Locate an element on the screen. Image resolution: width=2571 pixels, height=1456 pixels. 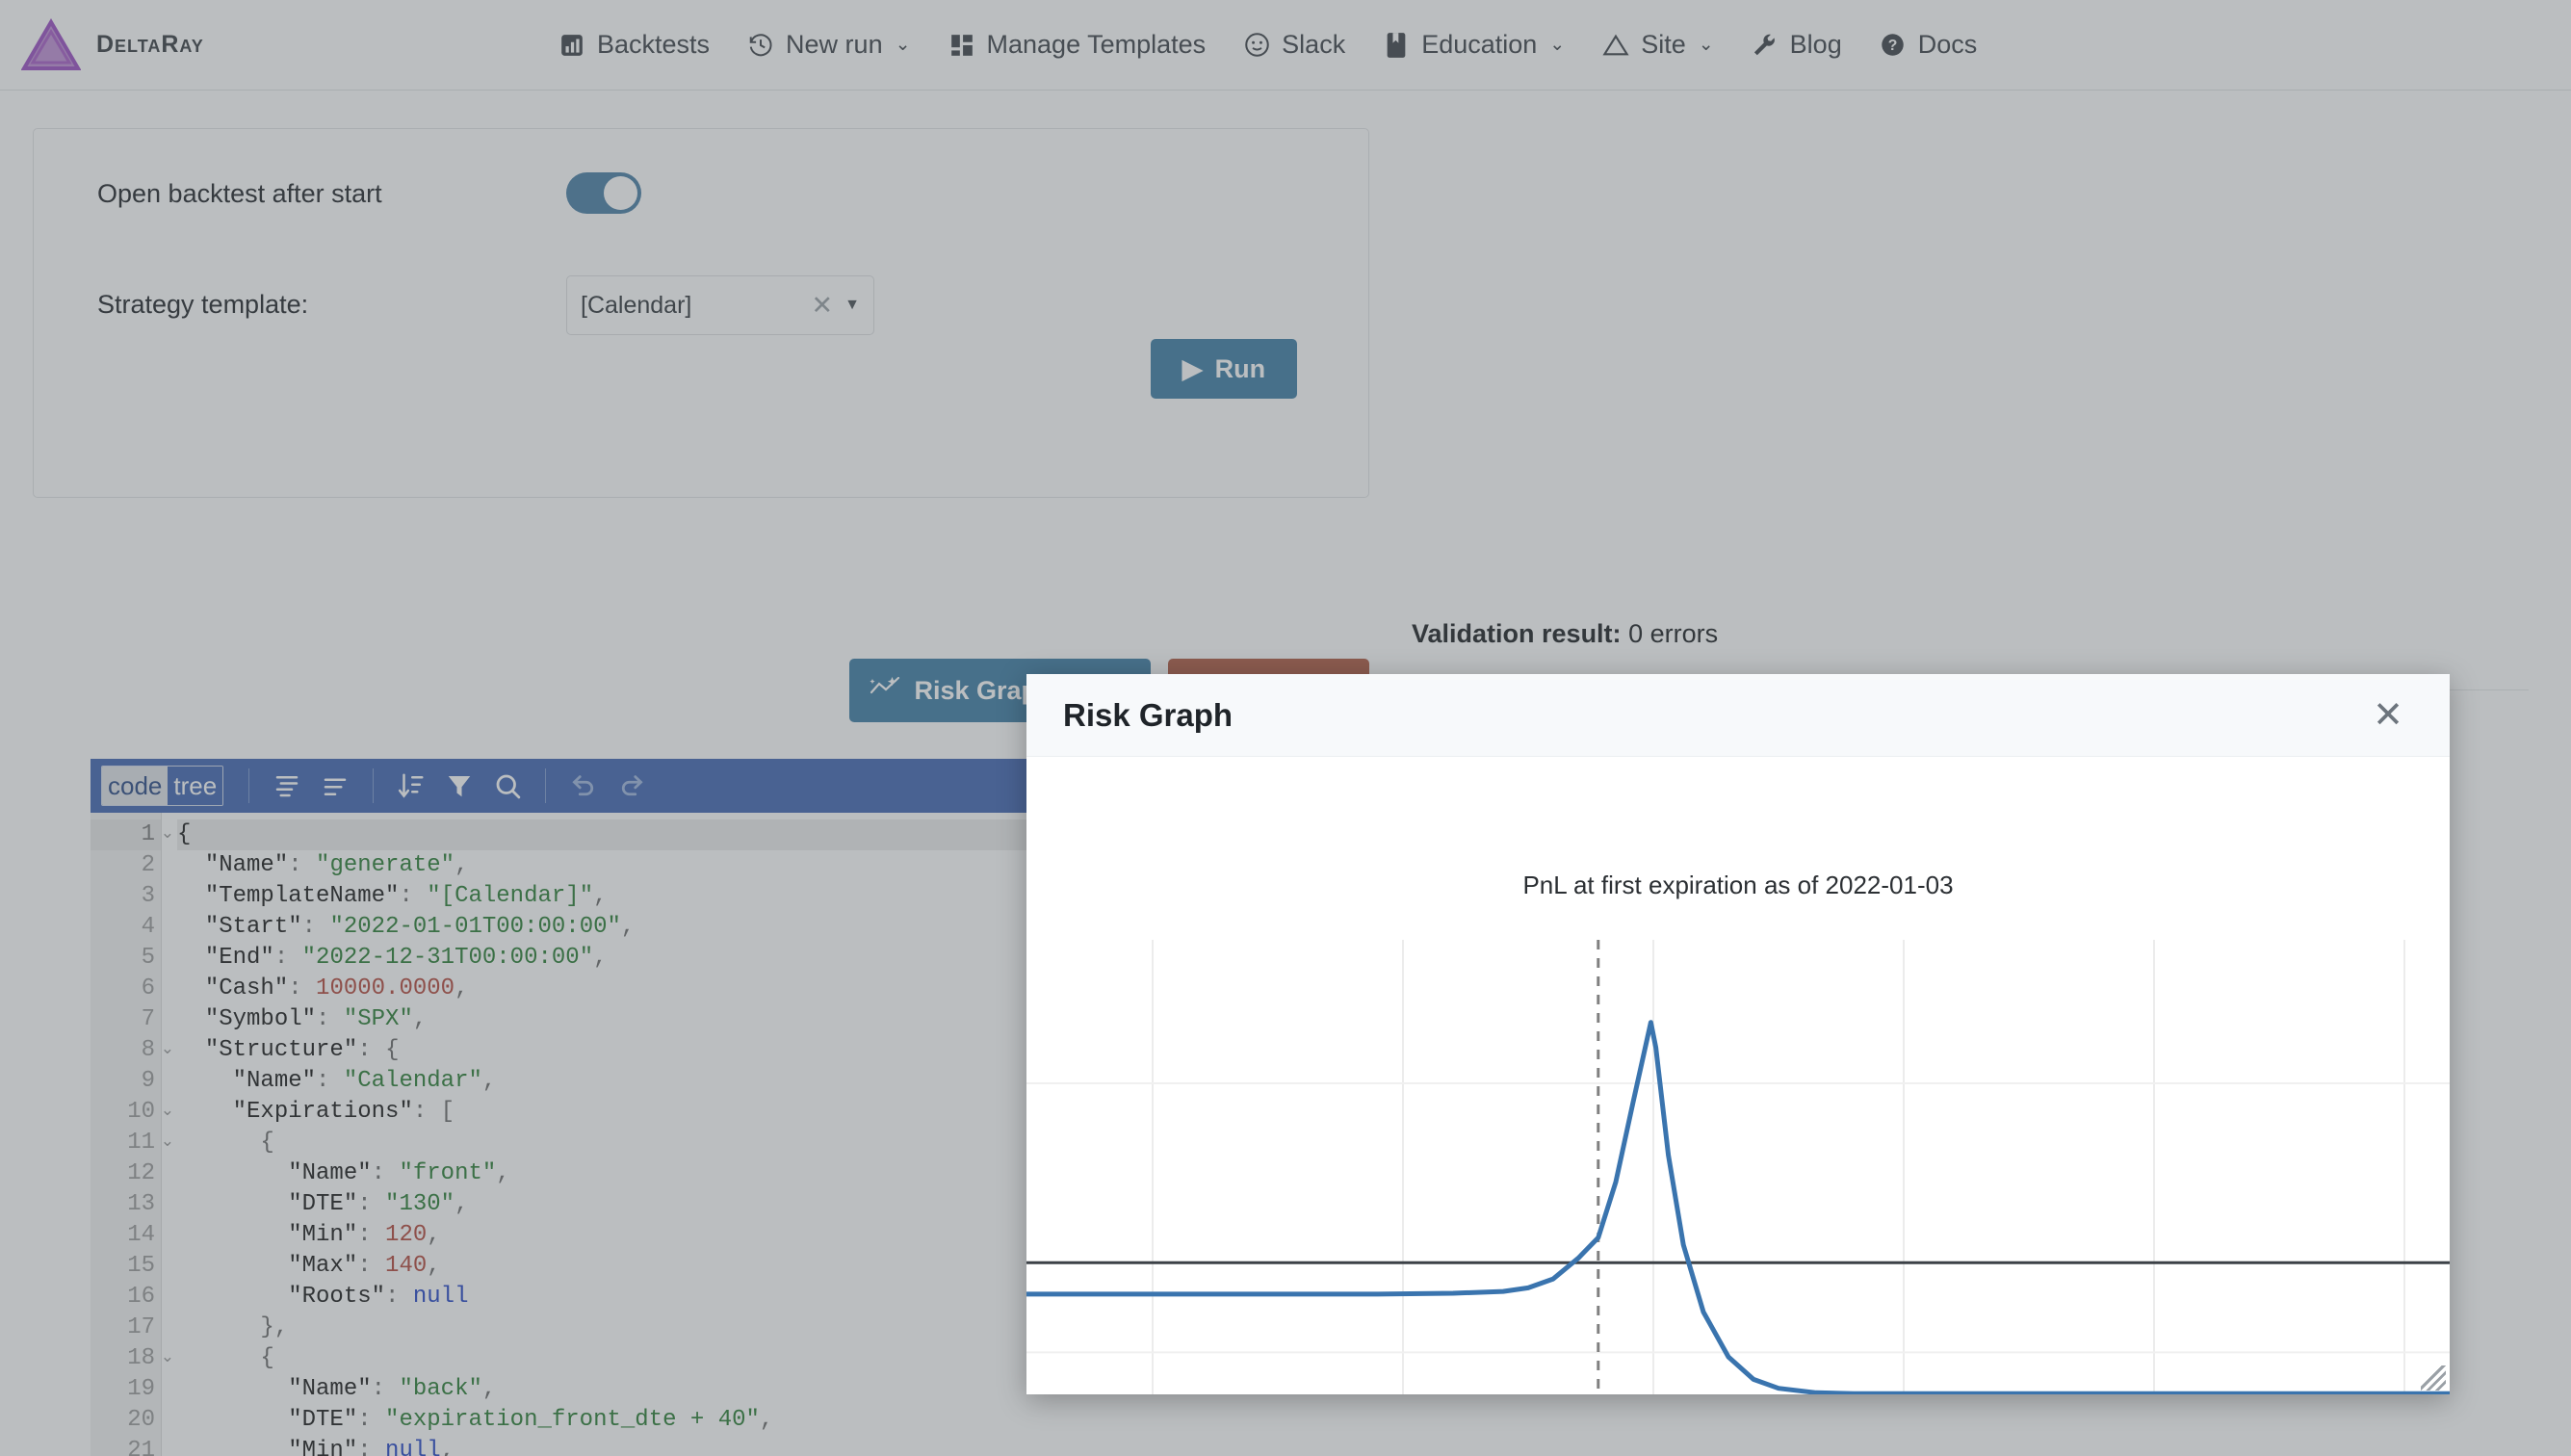
modal-resize-handle is located at coordinates (2434, 1378).